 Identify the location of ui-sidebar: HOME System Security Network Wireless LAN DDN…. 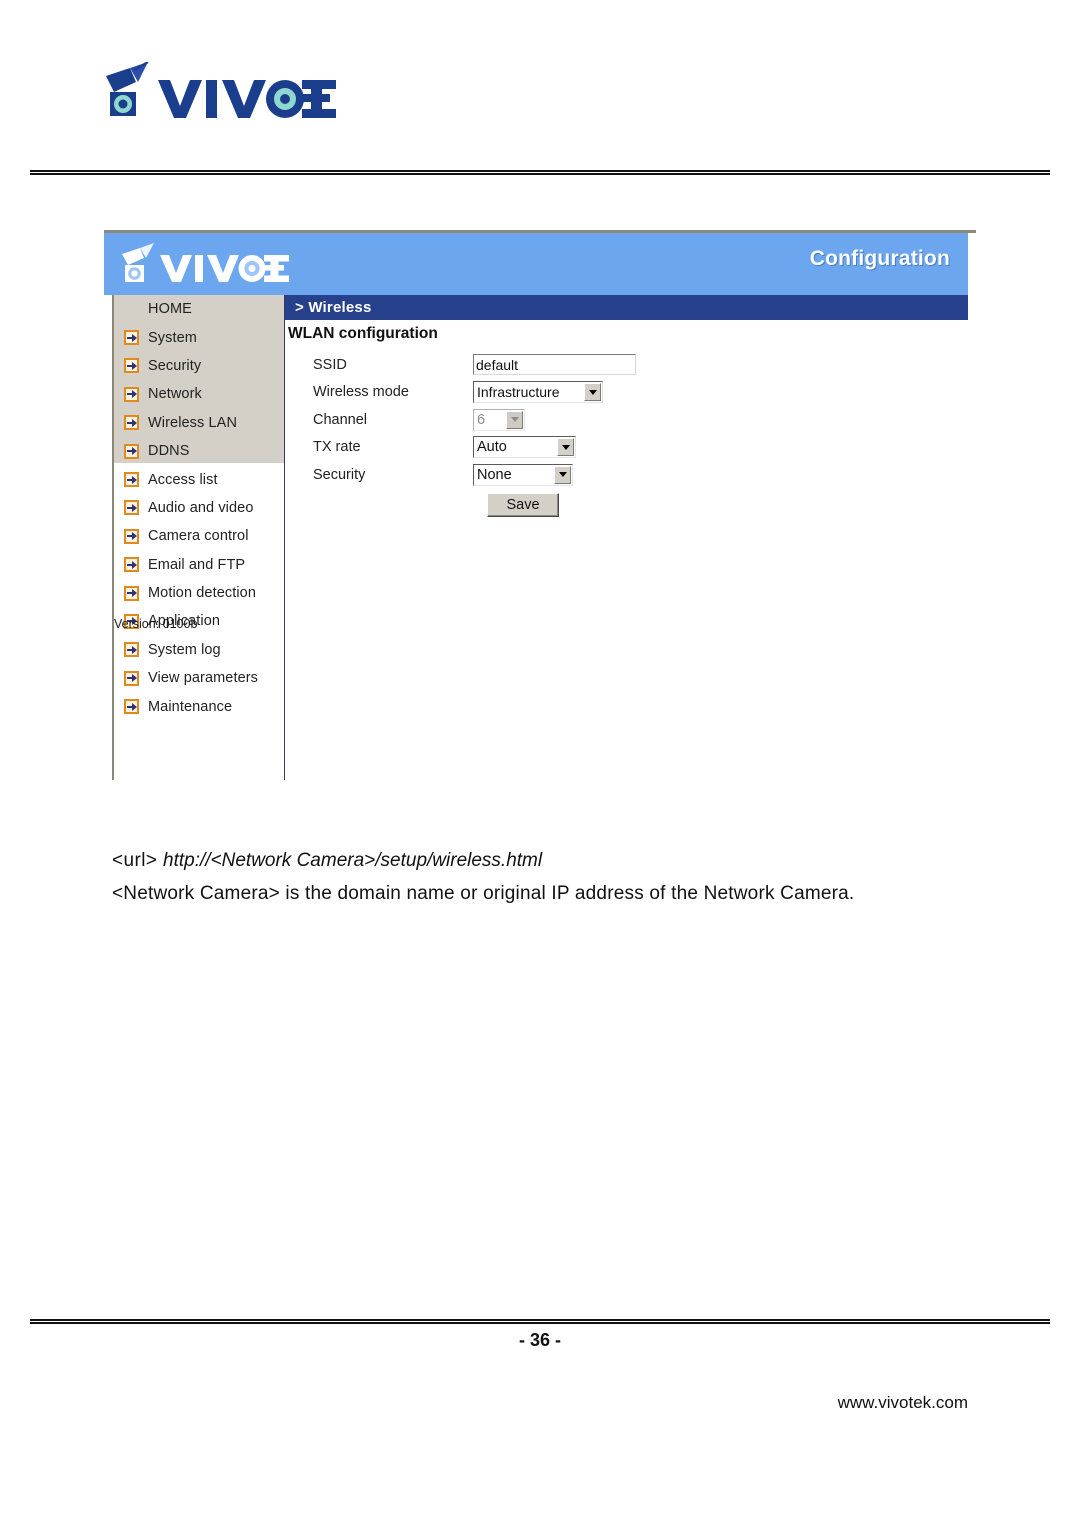
(198, 537).